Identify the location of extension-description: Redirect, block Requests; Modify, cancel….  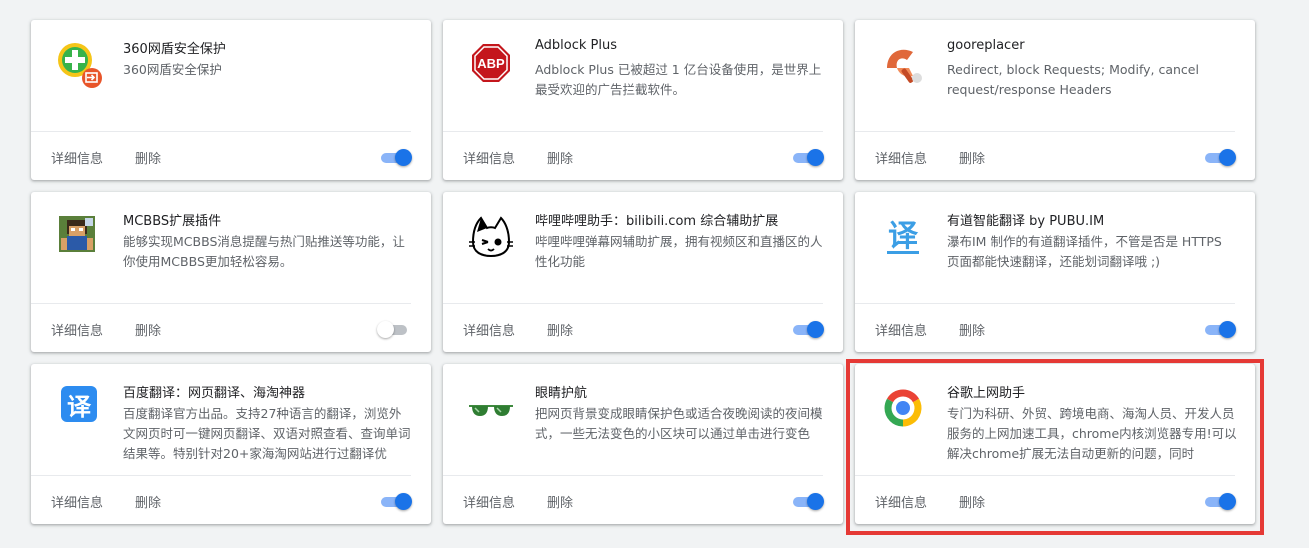
(1073, 79).